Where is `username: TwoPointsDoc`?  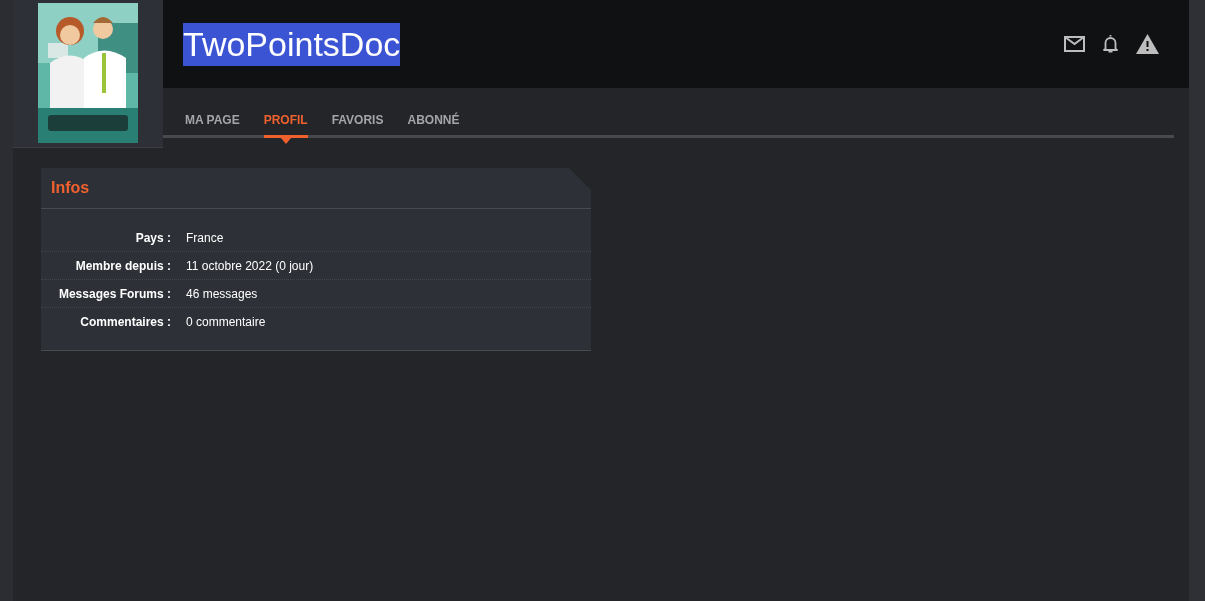 username: TwoPointsDoc is located at coordinates (292, 44).